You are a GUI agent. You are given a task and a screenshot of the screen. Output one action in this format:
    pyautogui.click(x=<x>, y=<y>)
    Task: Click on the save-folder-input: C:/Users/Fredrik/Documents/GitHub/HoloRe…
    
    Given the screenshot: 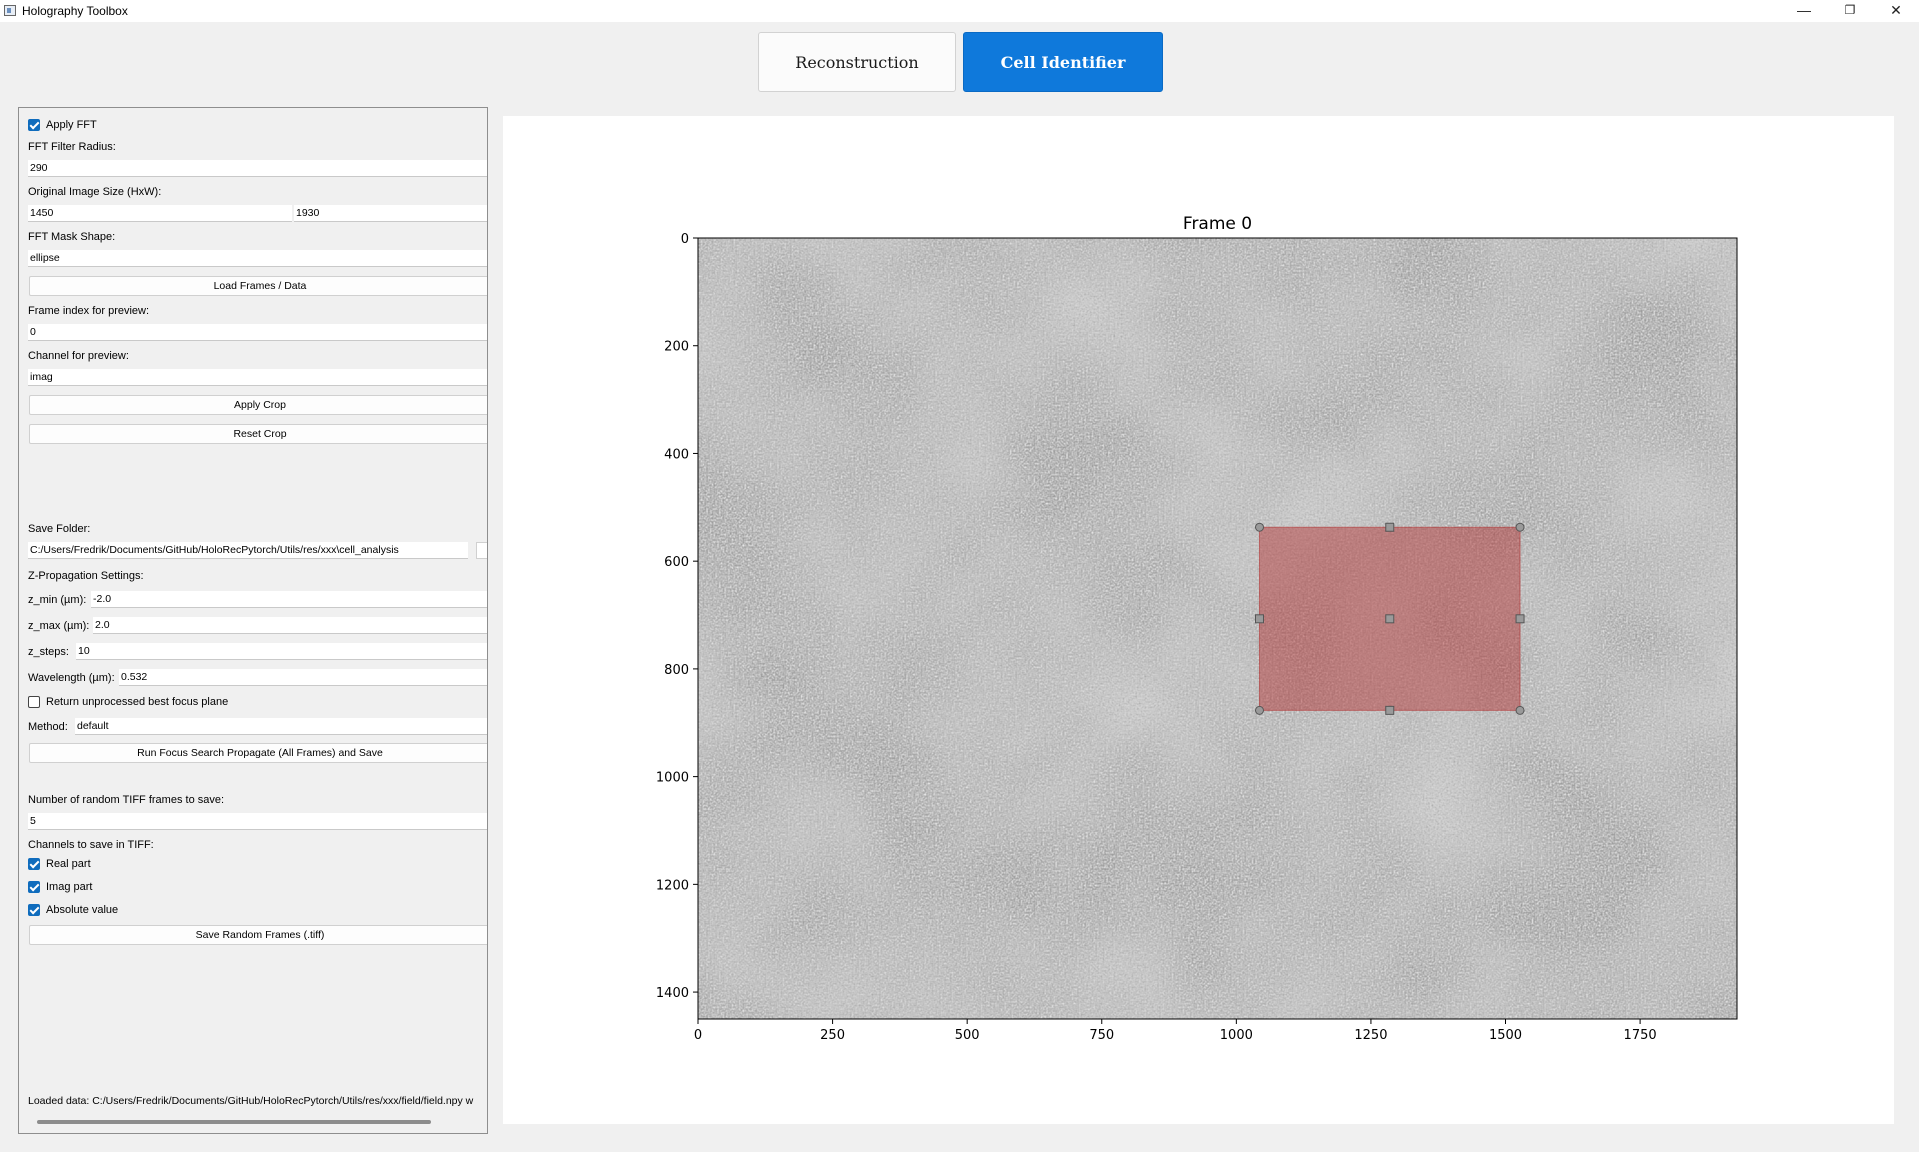 What is the action you would take?
    pyautogui.click(x=248, y=550)
    